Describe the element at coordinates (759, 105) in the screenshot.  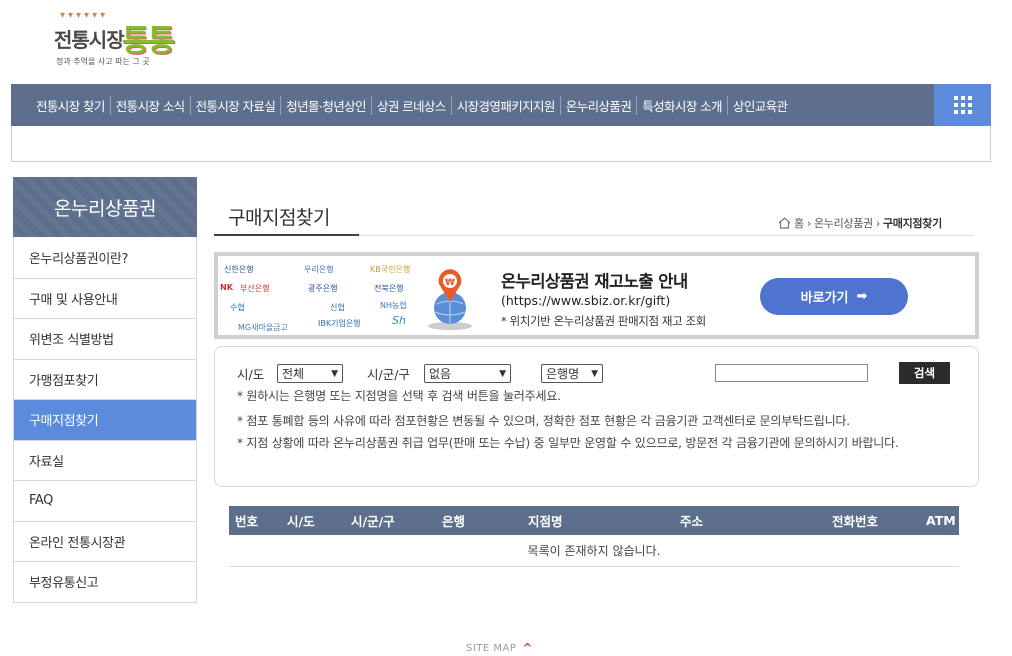
I see `nav-item: 상인교육관` at that location.